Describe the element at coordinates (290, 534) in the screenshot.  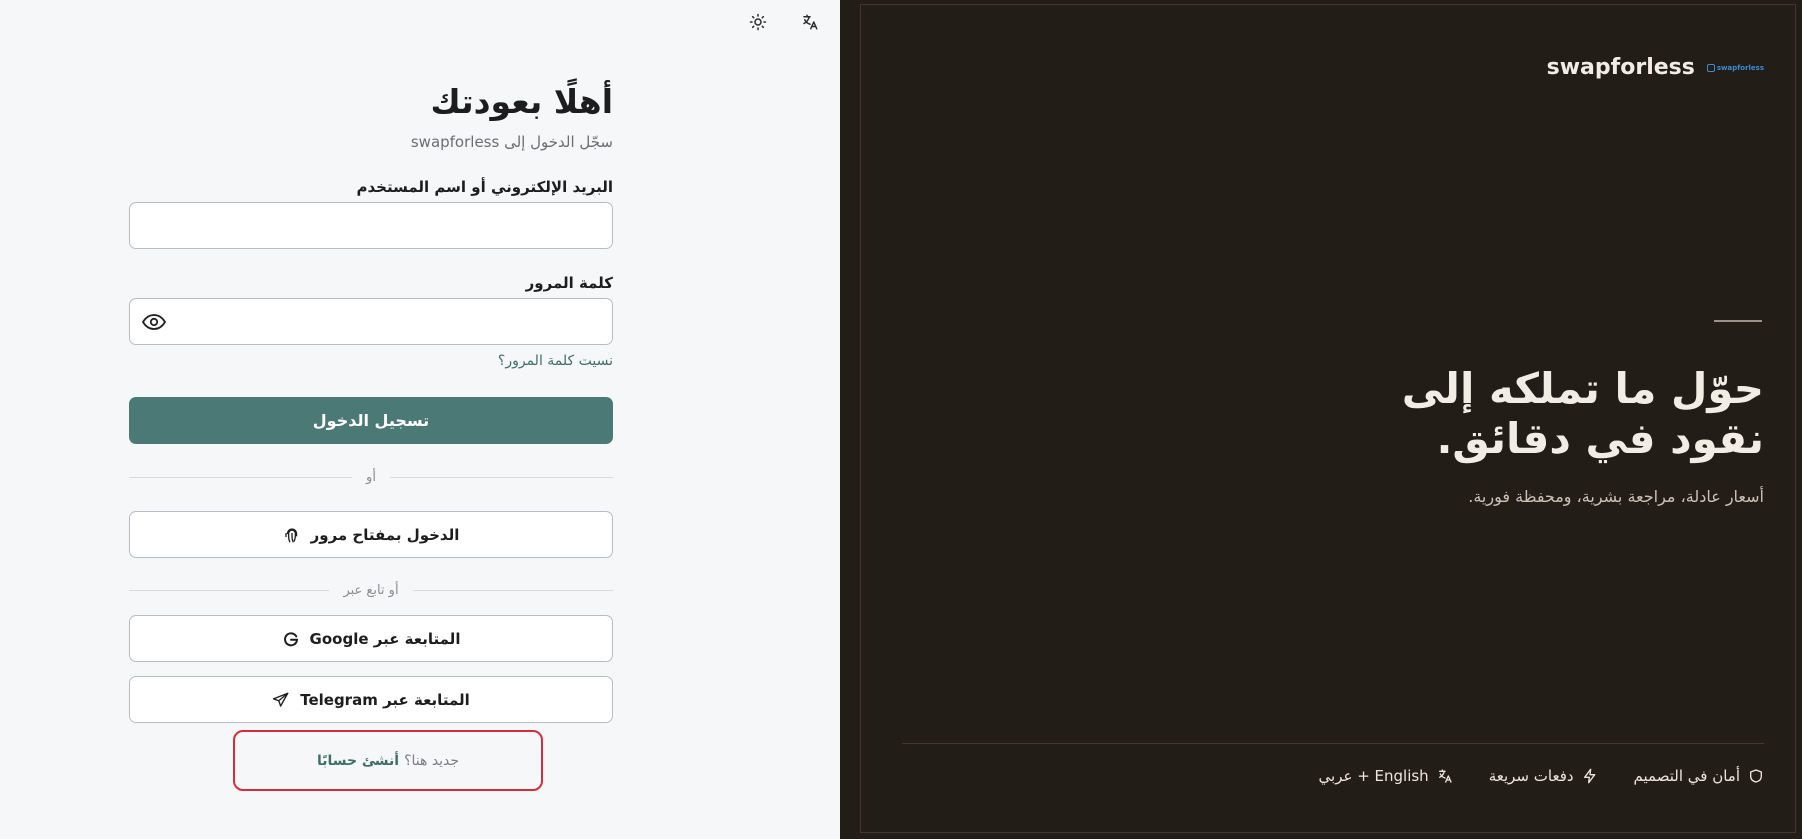
I see `fingerprint-icon` at that location.